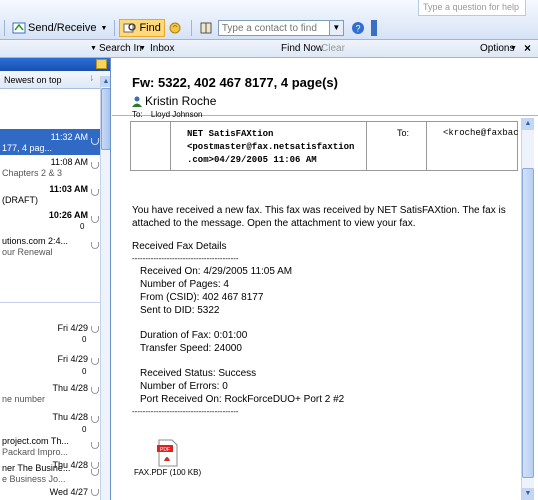 This screenshot has width=538, height=500. Describe the element at coordinates (50, 168) in the screenshot. I see `list-item: 11:08 AM Chapters 2 & 3` at that location.